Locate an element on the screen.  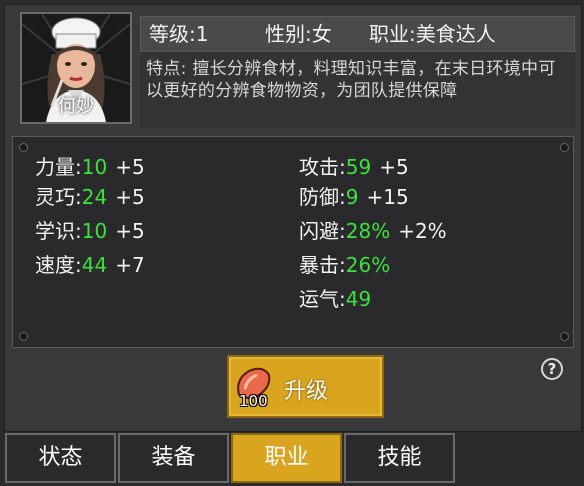
upgrade-button: 100 升级 is located at coordinates (305, 386).